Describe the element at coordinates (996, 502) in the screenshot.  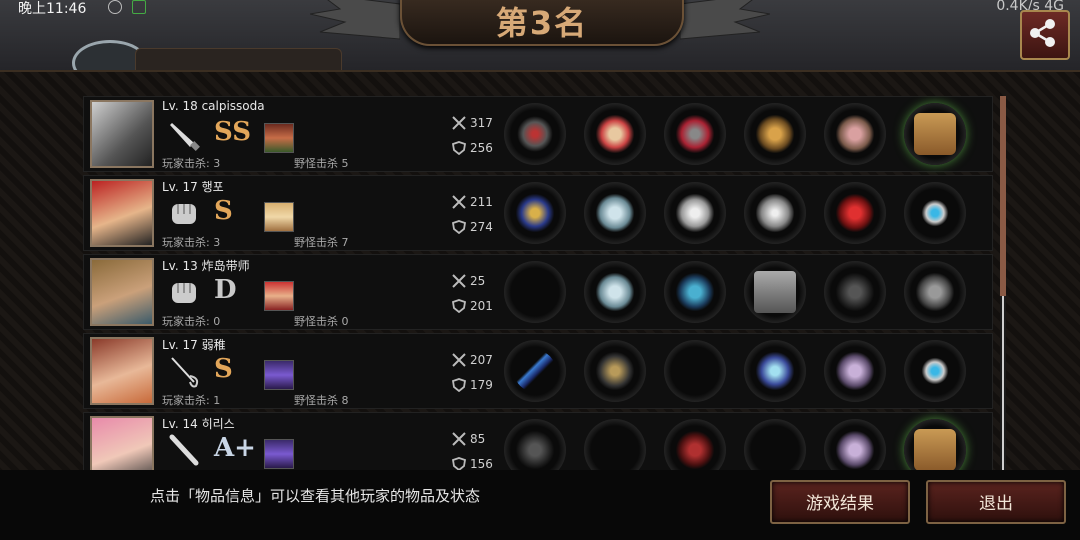
I see `exit-button: 退出` at that location.